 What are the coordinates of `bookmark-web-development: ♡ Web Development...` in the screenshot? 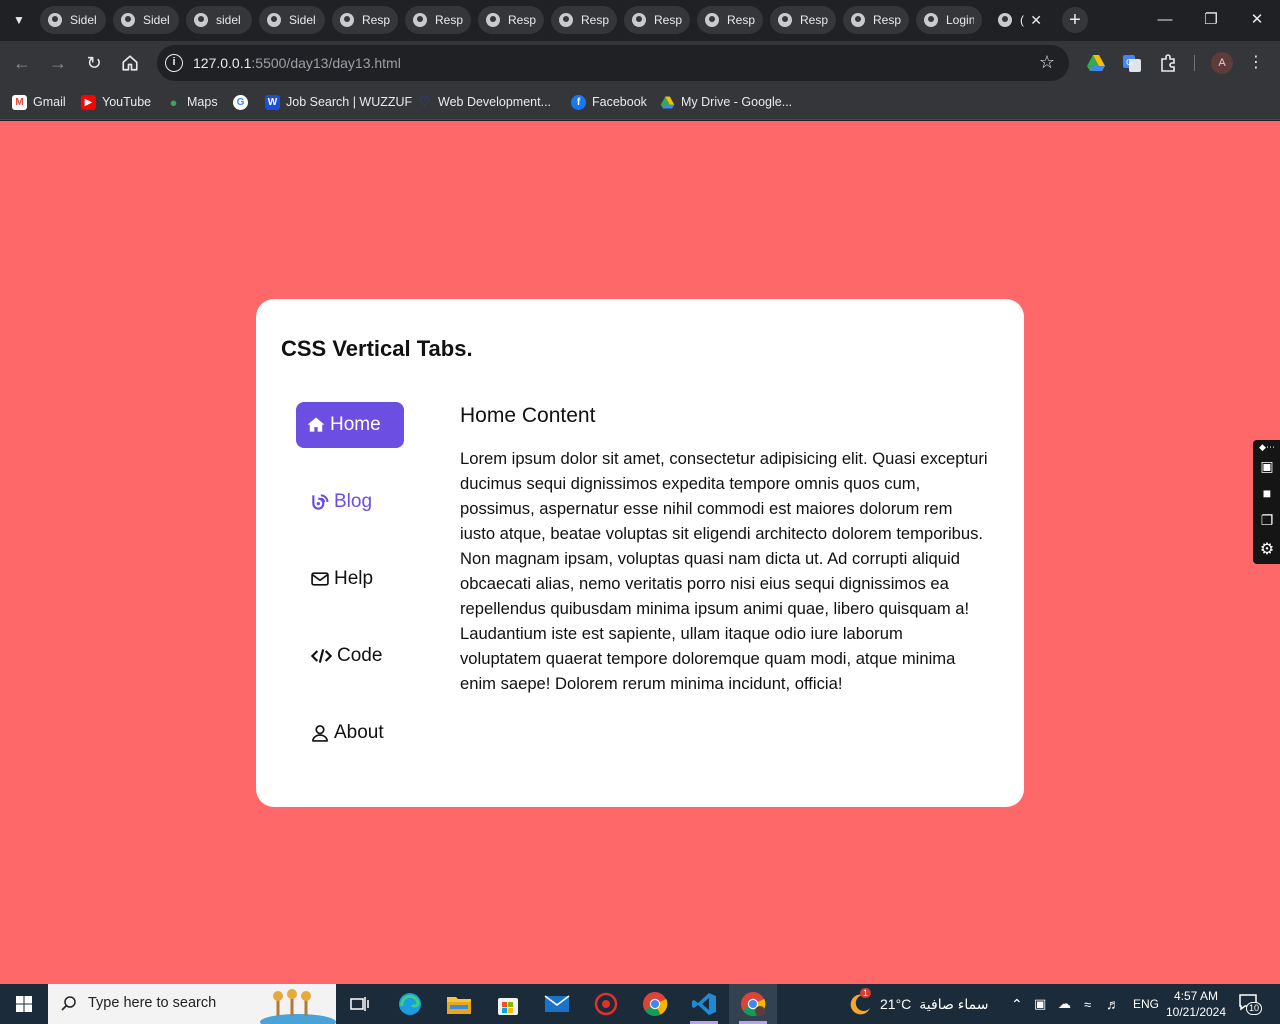 It's located at (484, 102).